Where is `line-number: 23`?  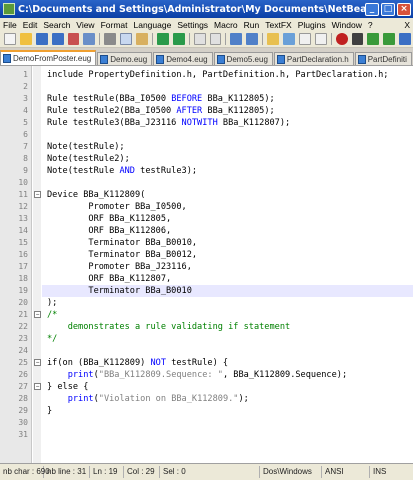 line-number: 23 is located at coordinates (23, 338).